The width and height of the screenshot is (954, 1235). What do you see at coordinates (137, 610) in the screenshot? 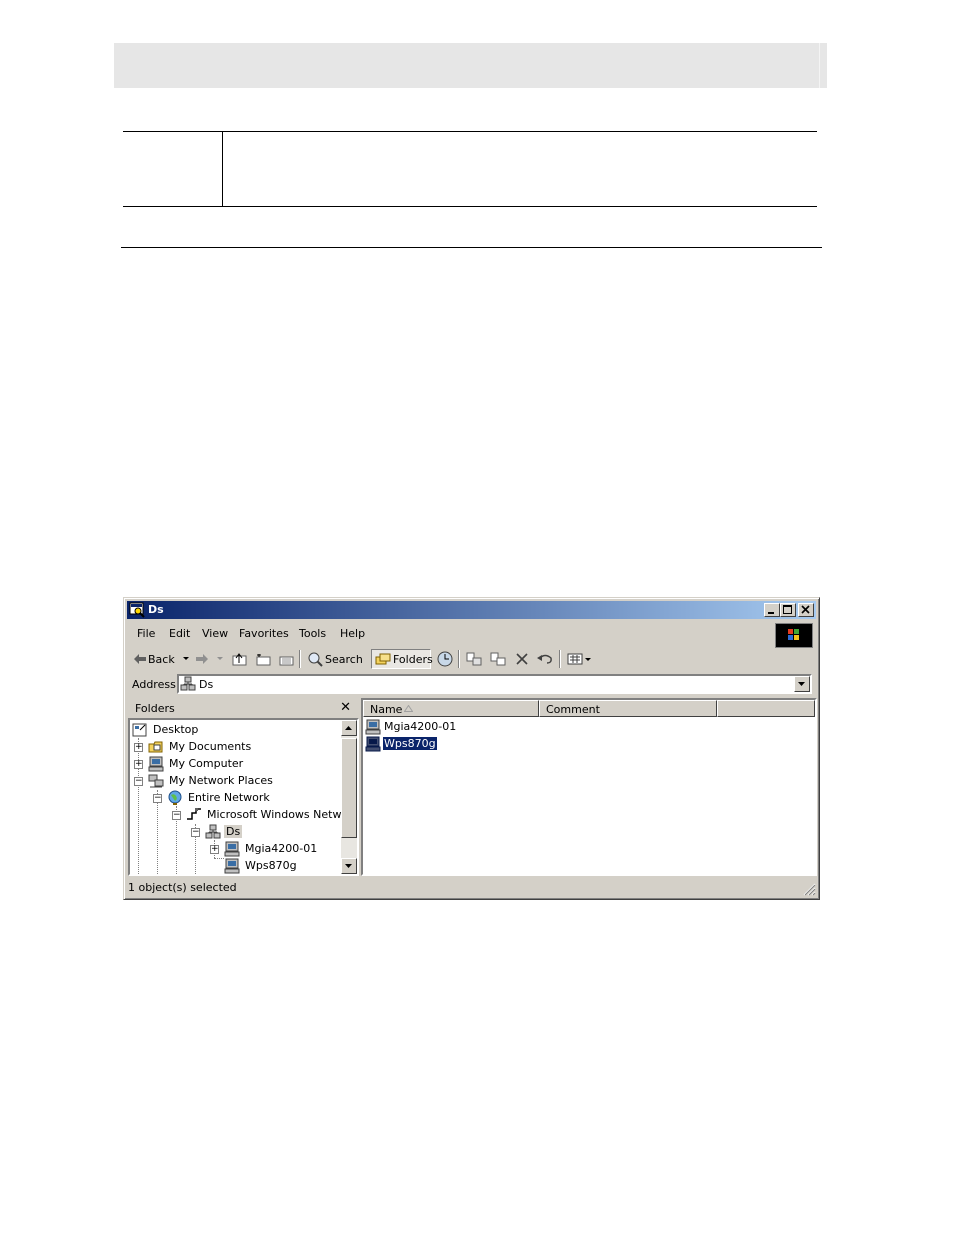
I see `explore-window-icon` at bounding box center [137, 610].